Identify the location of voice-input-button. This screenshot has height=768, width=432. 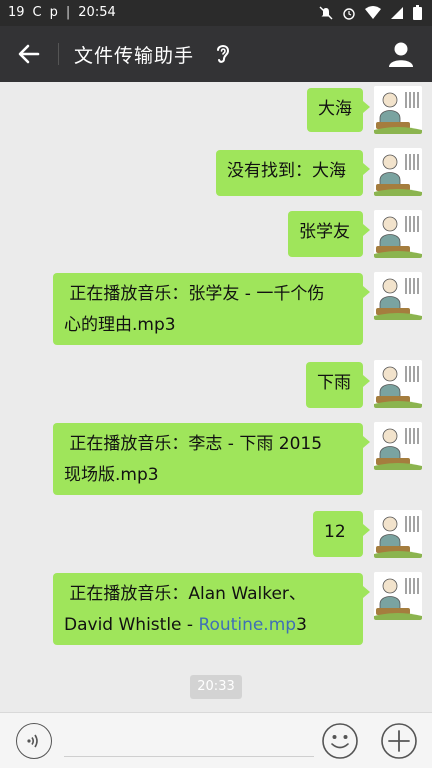
(34, 741).